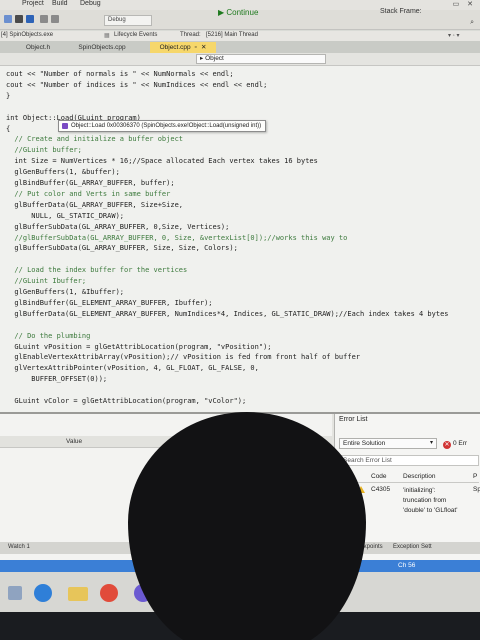 Image resolution: width=480 pixels, height=640 pixels. I want to click on solution-config-dropdown: Debug, so click(128, 20).